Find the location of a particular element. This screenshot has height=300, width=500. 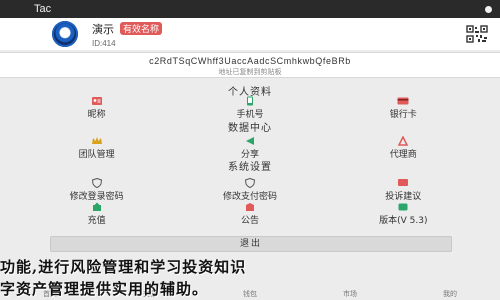

menu-item-nickname: 昵称 is located at coordinates (97, 108).